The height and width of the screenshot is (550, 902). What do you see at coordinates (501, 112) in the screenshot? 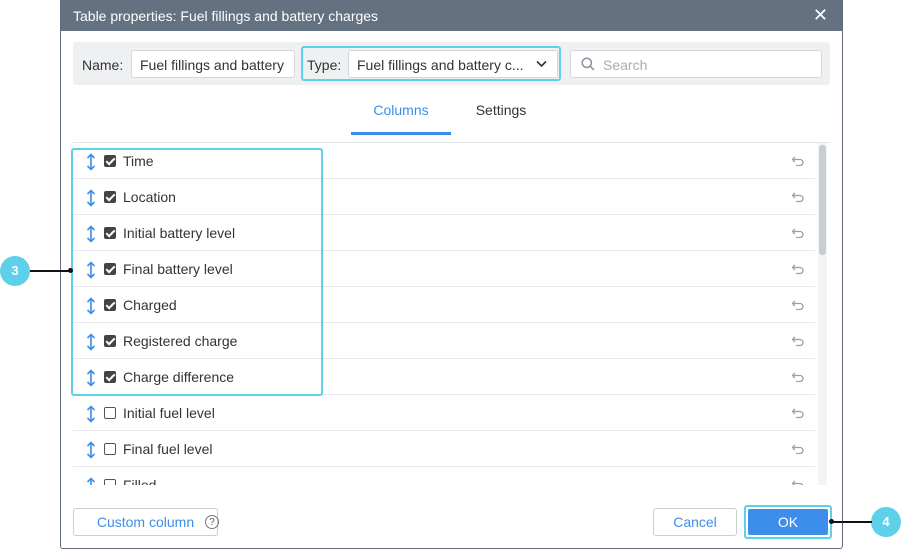
I see `tab-settings: Settings` at bounding box center [501, 112].